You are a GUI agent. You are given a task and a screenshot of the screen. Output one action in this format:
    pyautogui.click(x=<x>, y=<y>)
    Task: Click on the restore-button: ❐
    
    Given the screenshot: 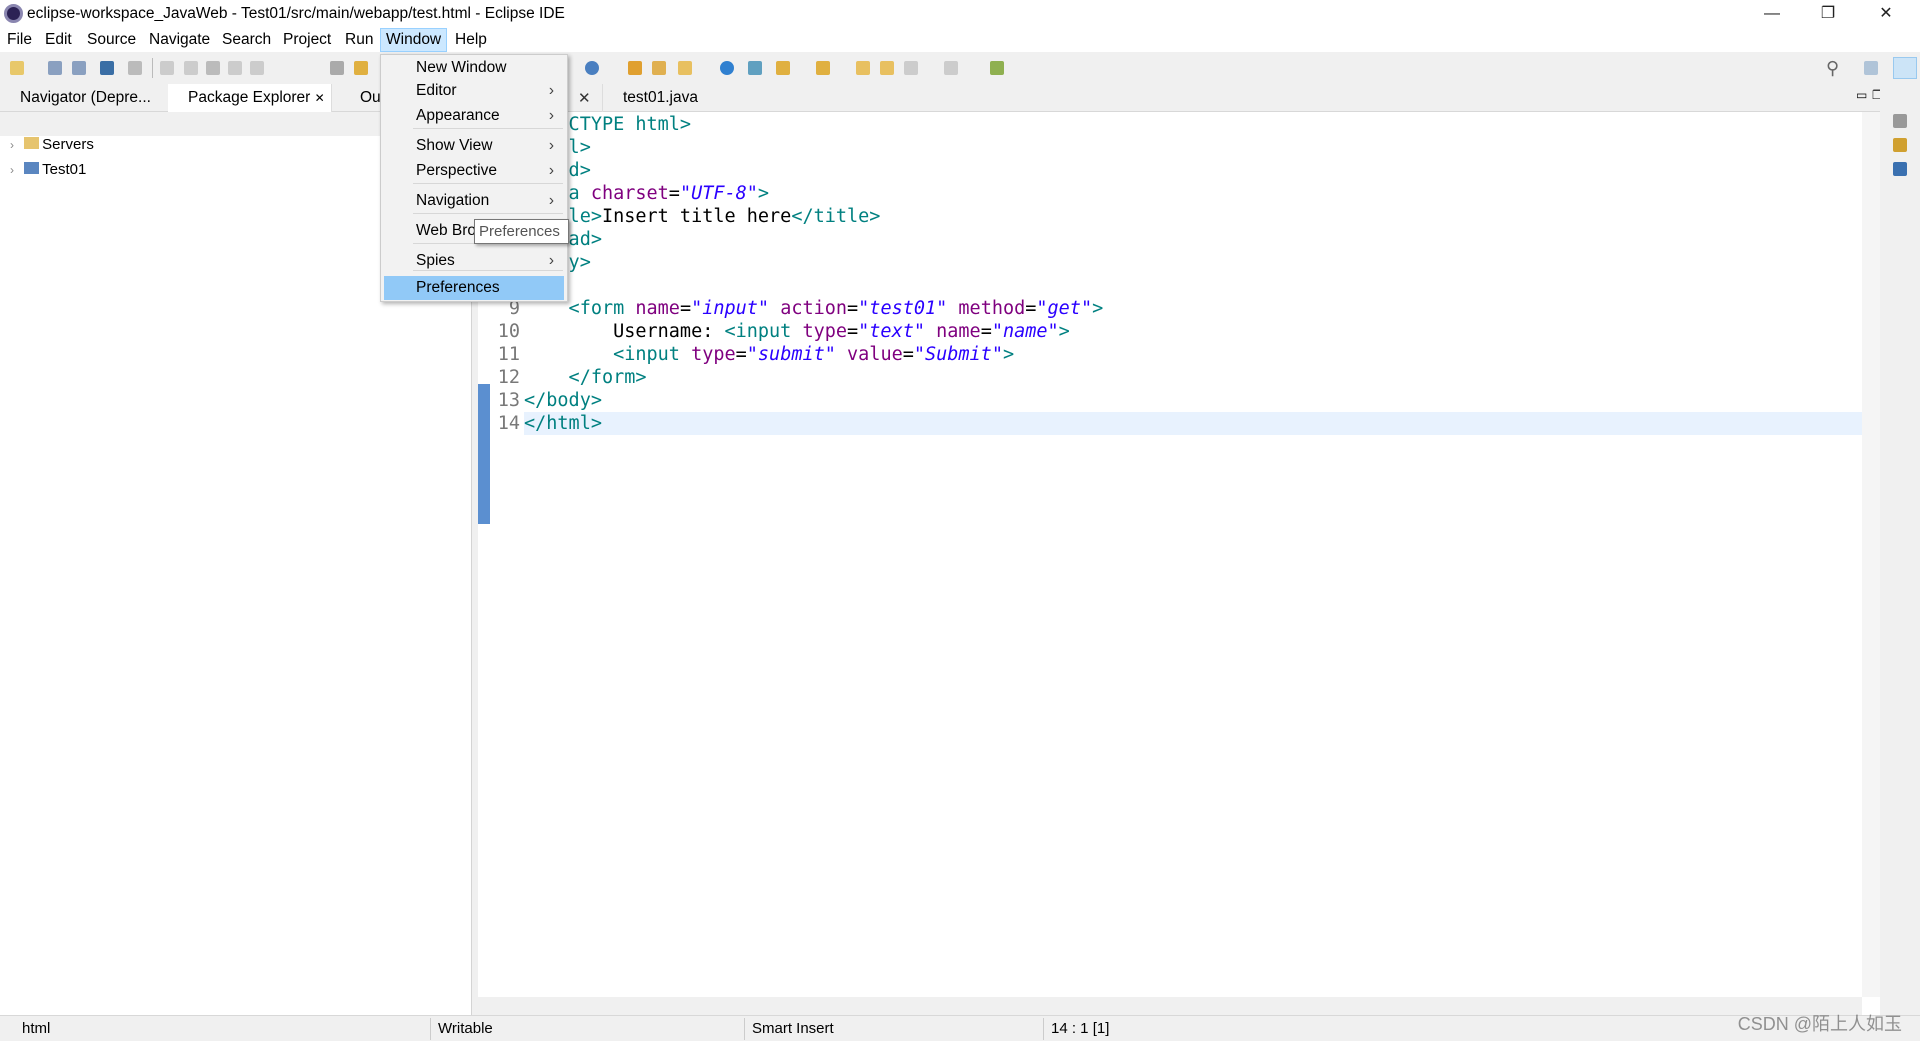 What is the action you would take?
    pyautogui.click(x=1828, y=14)
    